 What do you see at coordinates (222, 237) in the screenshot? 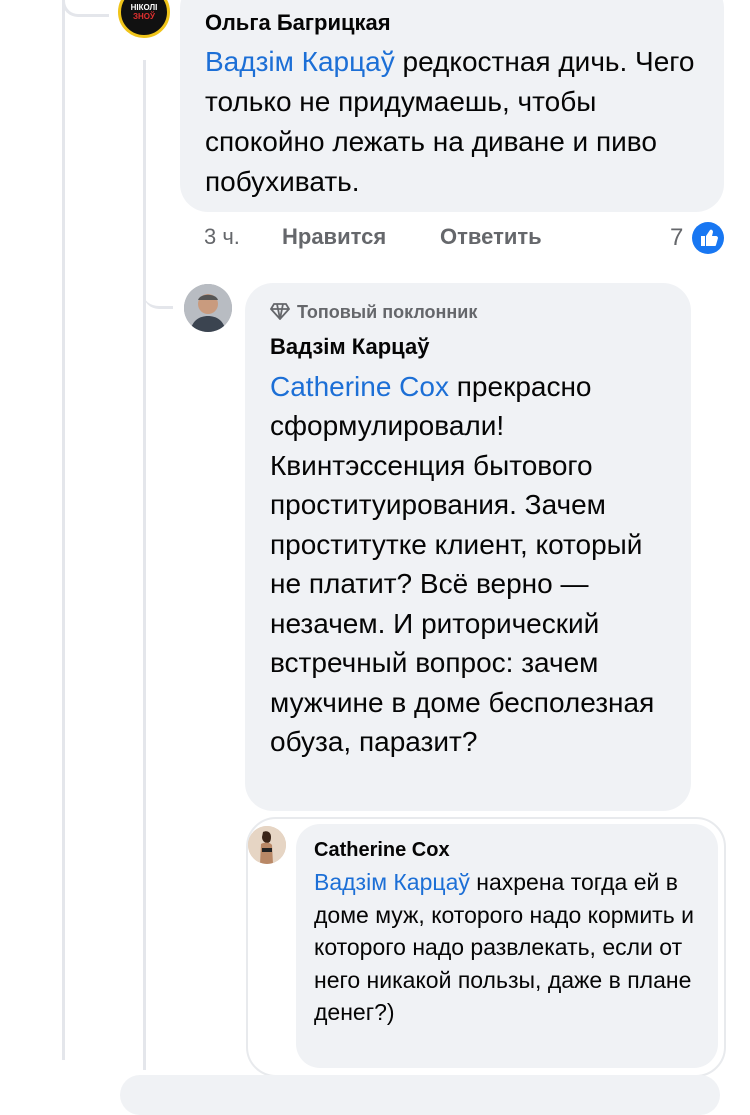
I see `comment-timestamp: 3 ч.` at bounding box center [222, 237].